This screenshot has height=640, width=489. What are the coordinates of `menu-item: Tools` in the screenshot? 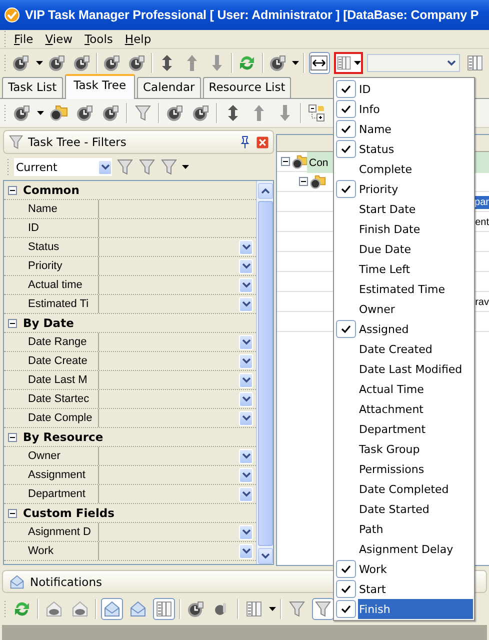 It's located at (99, 39).